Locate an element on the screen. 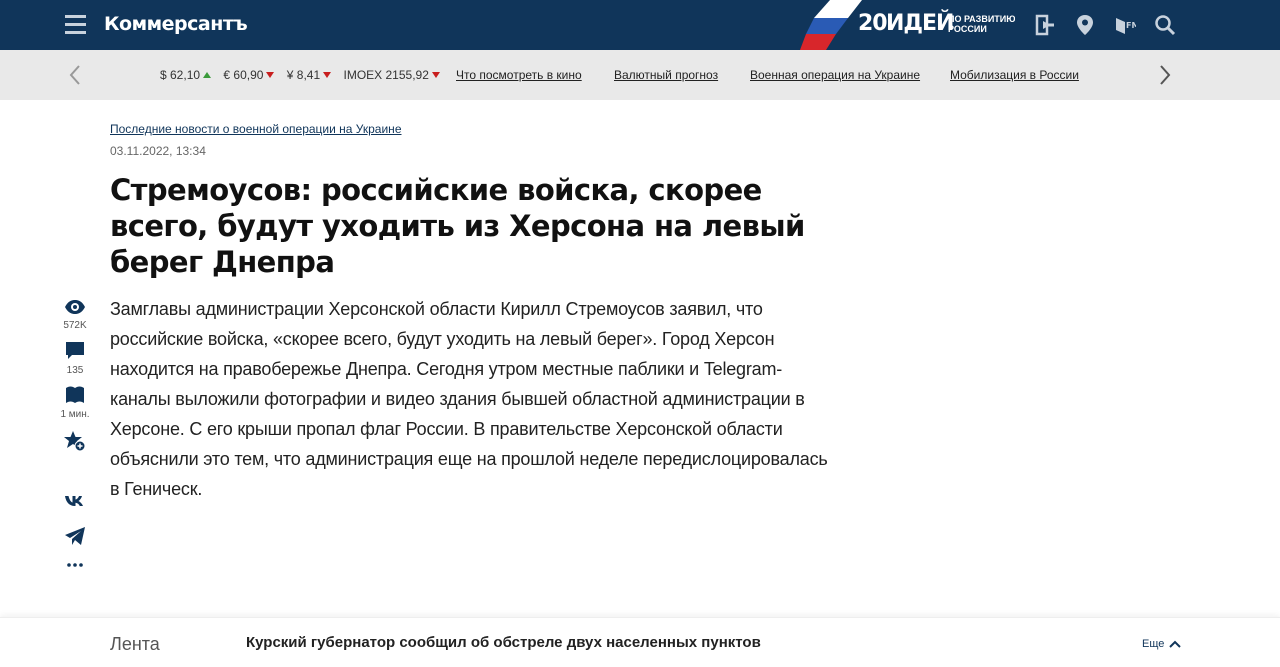 The image size is (1280, 667). rate-eur: € 60,90 is located at coordinates (249, 75).